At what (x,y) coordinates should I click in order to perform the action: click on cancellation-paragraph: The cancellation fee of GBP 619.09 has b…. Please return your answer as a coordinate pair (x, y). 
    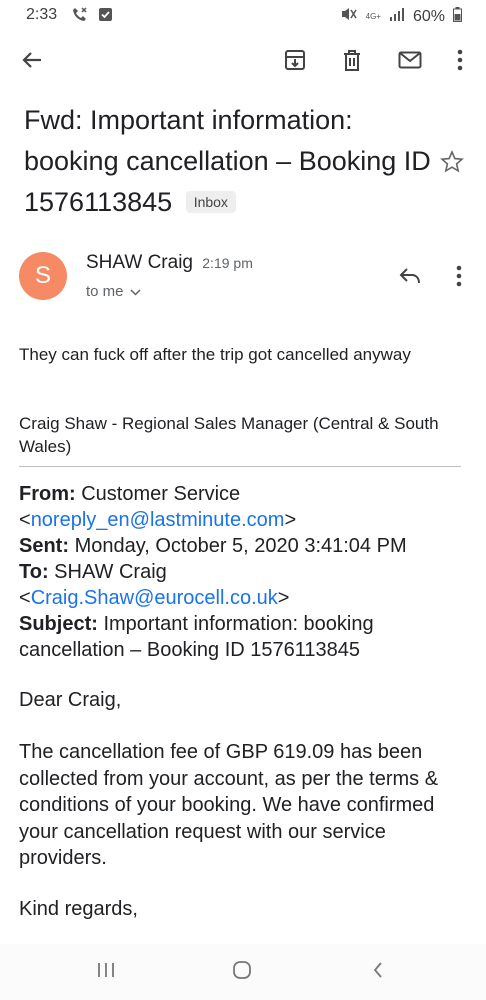
    Looking at the image, I should click on (229, 805).